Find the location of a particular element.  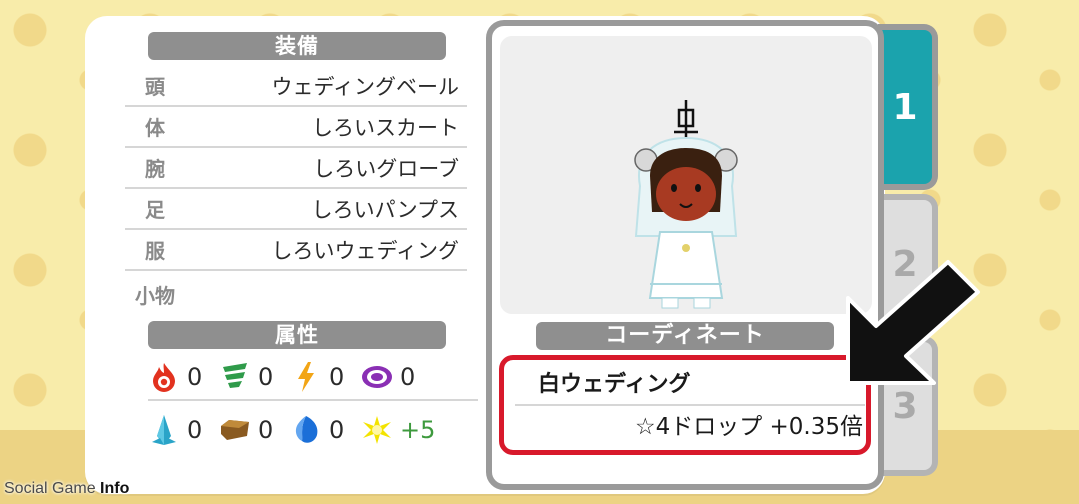

attribute-value-bonus: +5 is located at coordinates (418, 430).